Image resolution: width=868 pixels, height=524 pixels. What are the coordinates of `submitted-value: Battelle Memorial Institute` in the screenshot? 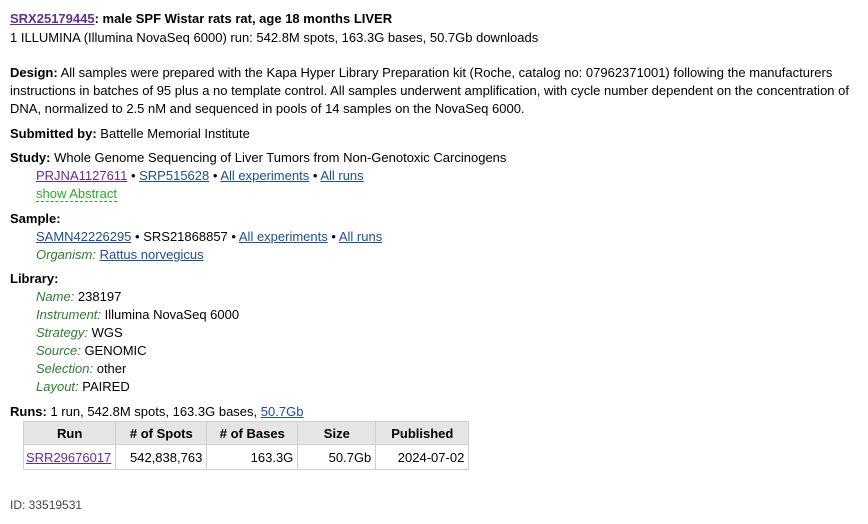 It's located at (175, 133).